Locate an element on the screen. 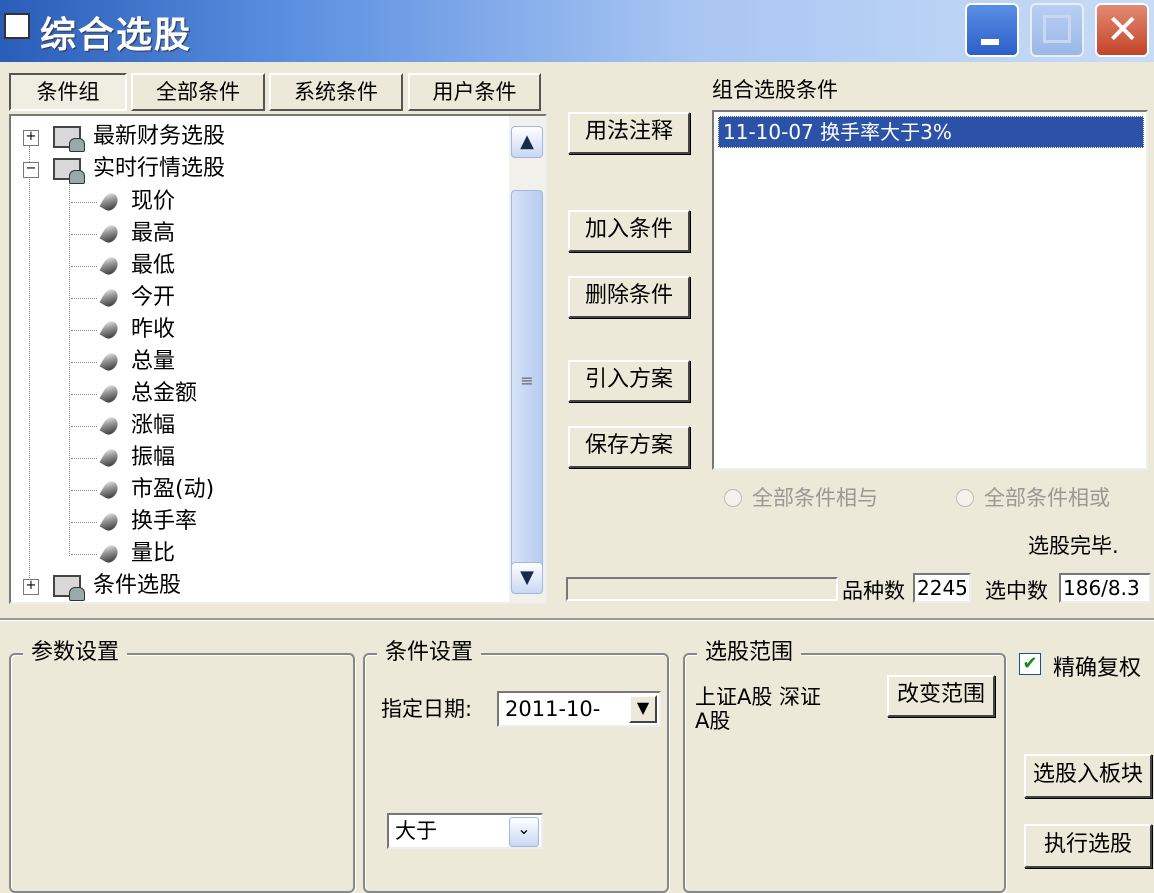 This screenshot has height=893, width=1154. tab-system-conditions: 系统条件 is located at coordinates (336, 92).